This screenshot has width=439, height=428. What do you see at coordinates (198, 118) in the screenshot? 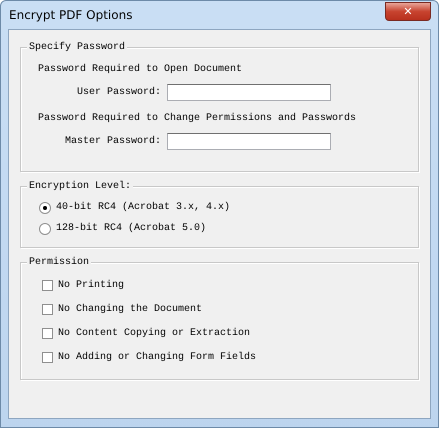
I see `field-heading: Password Required to Change Permissions and Passwords` at bounding box center [198, 118].